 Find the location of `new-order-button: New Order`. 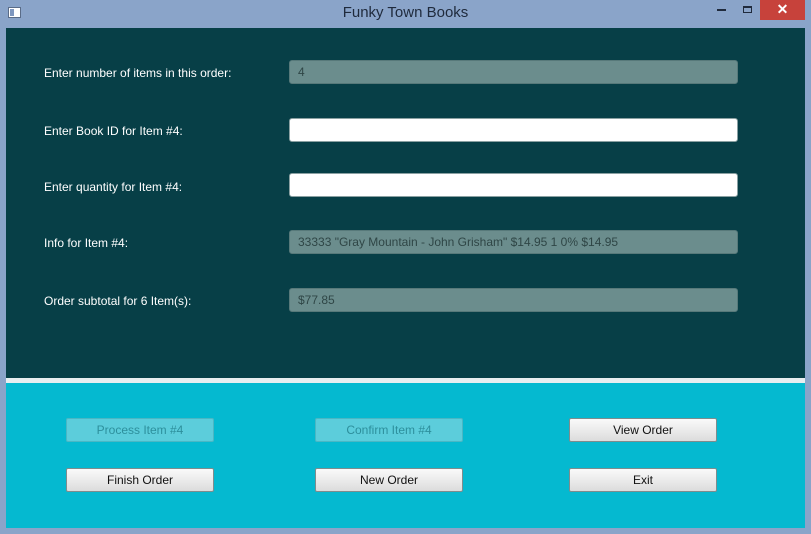

new-order-button: New Order is located at coordinates (389, 480).